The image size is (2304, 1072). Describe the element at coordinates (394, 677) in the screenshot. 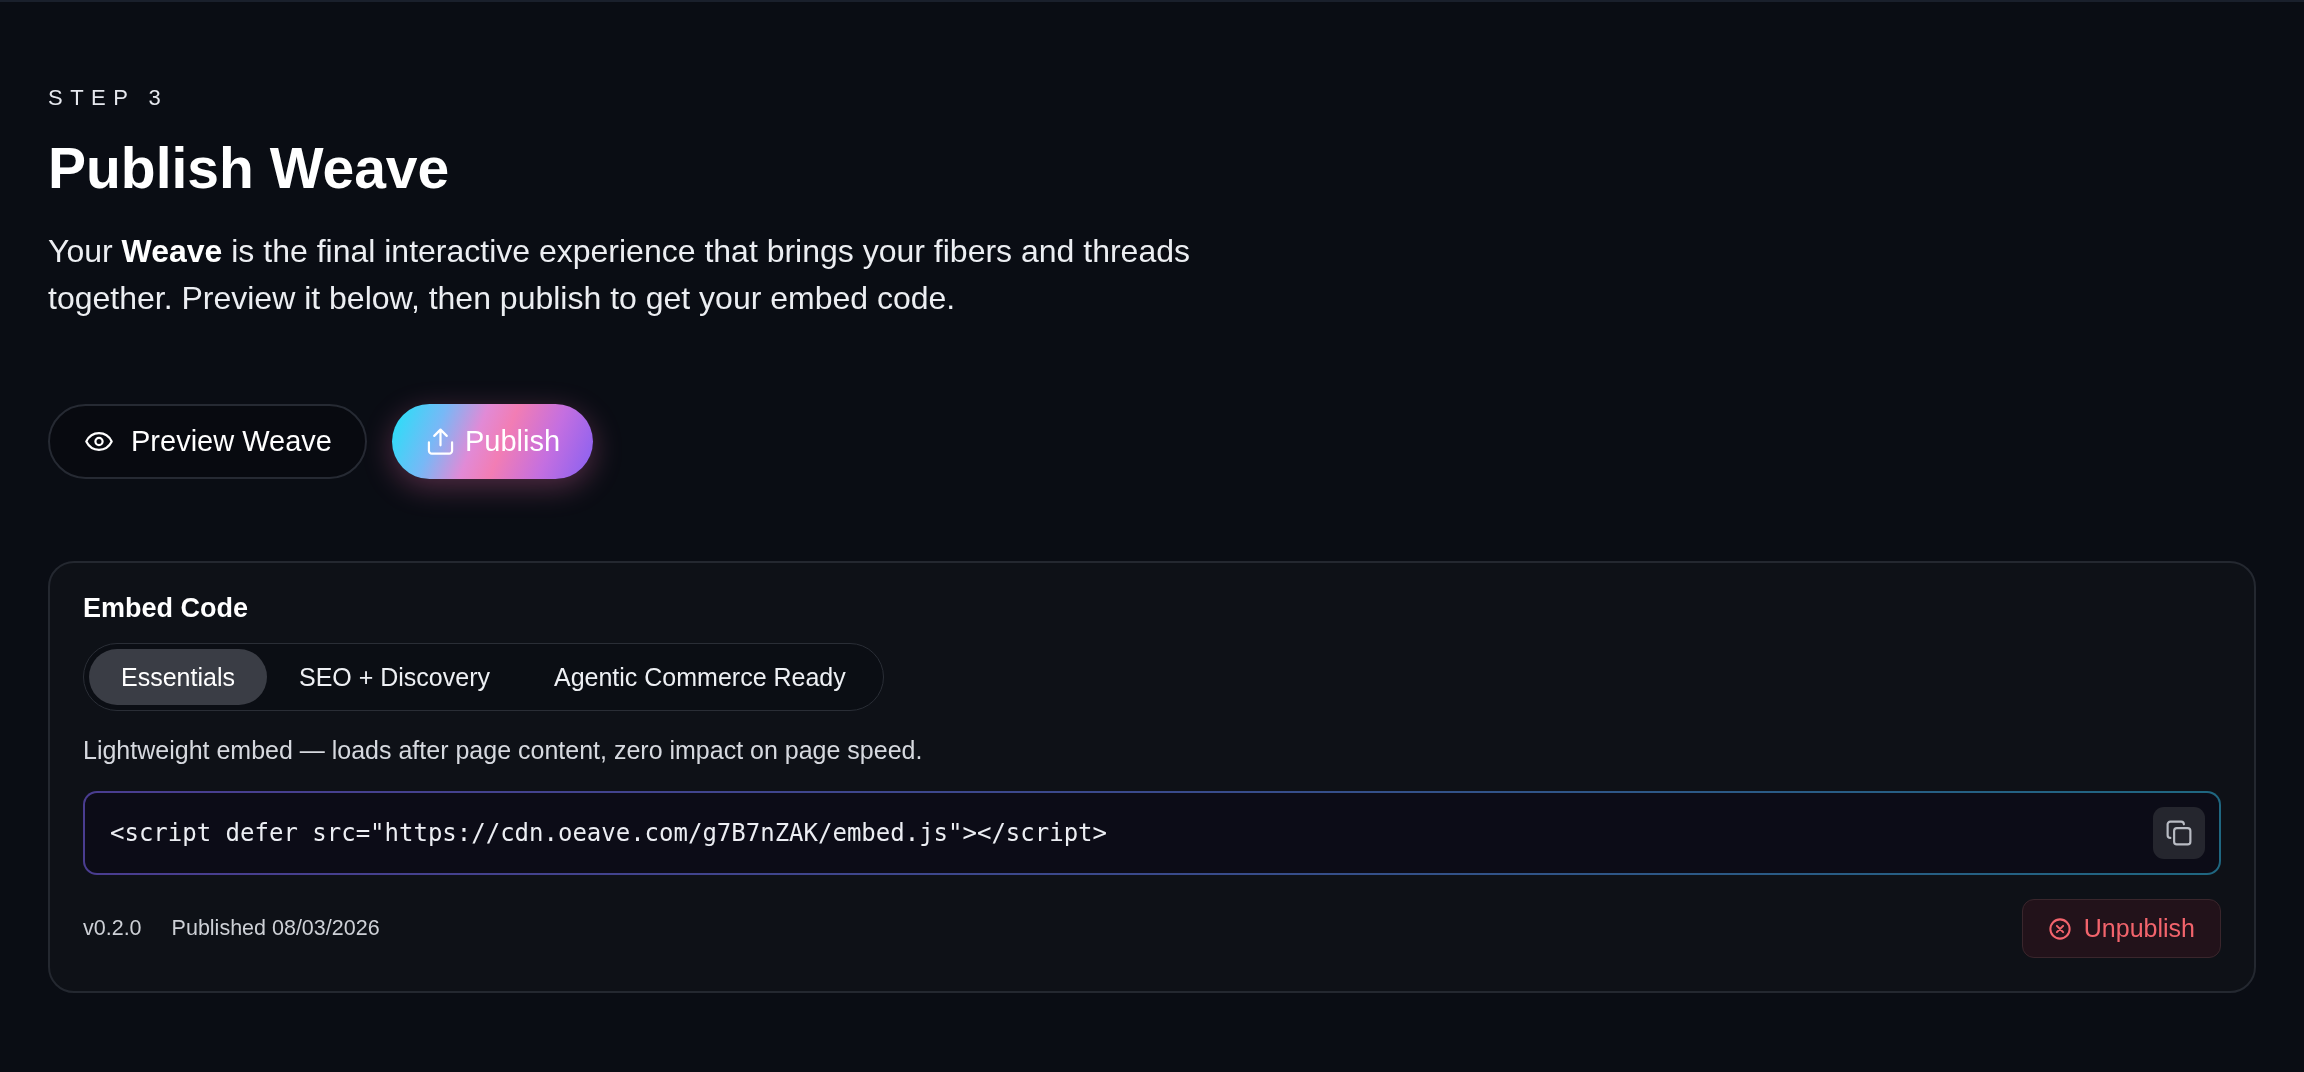

I see `tab: SEO + Discovery` at that location.